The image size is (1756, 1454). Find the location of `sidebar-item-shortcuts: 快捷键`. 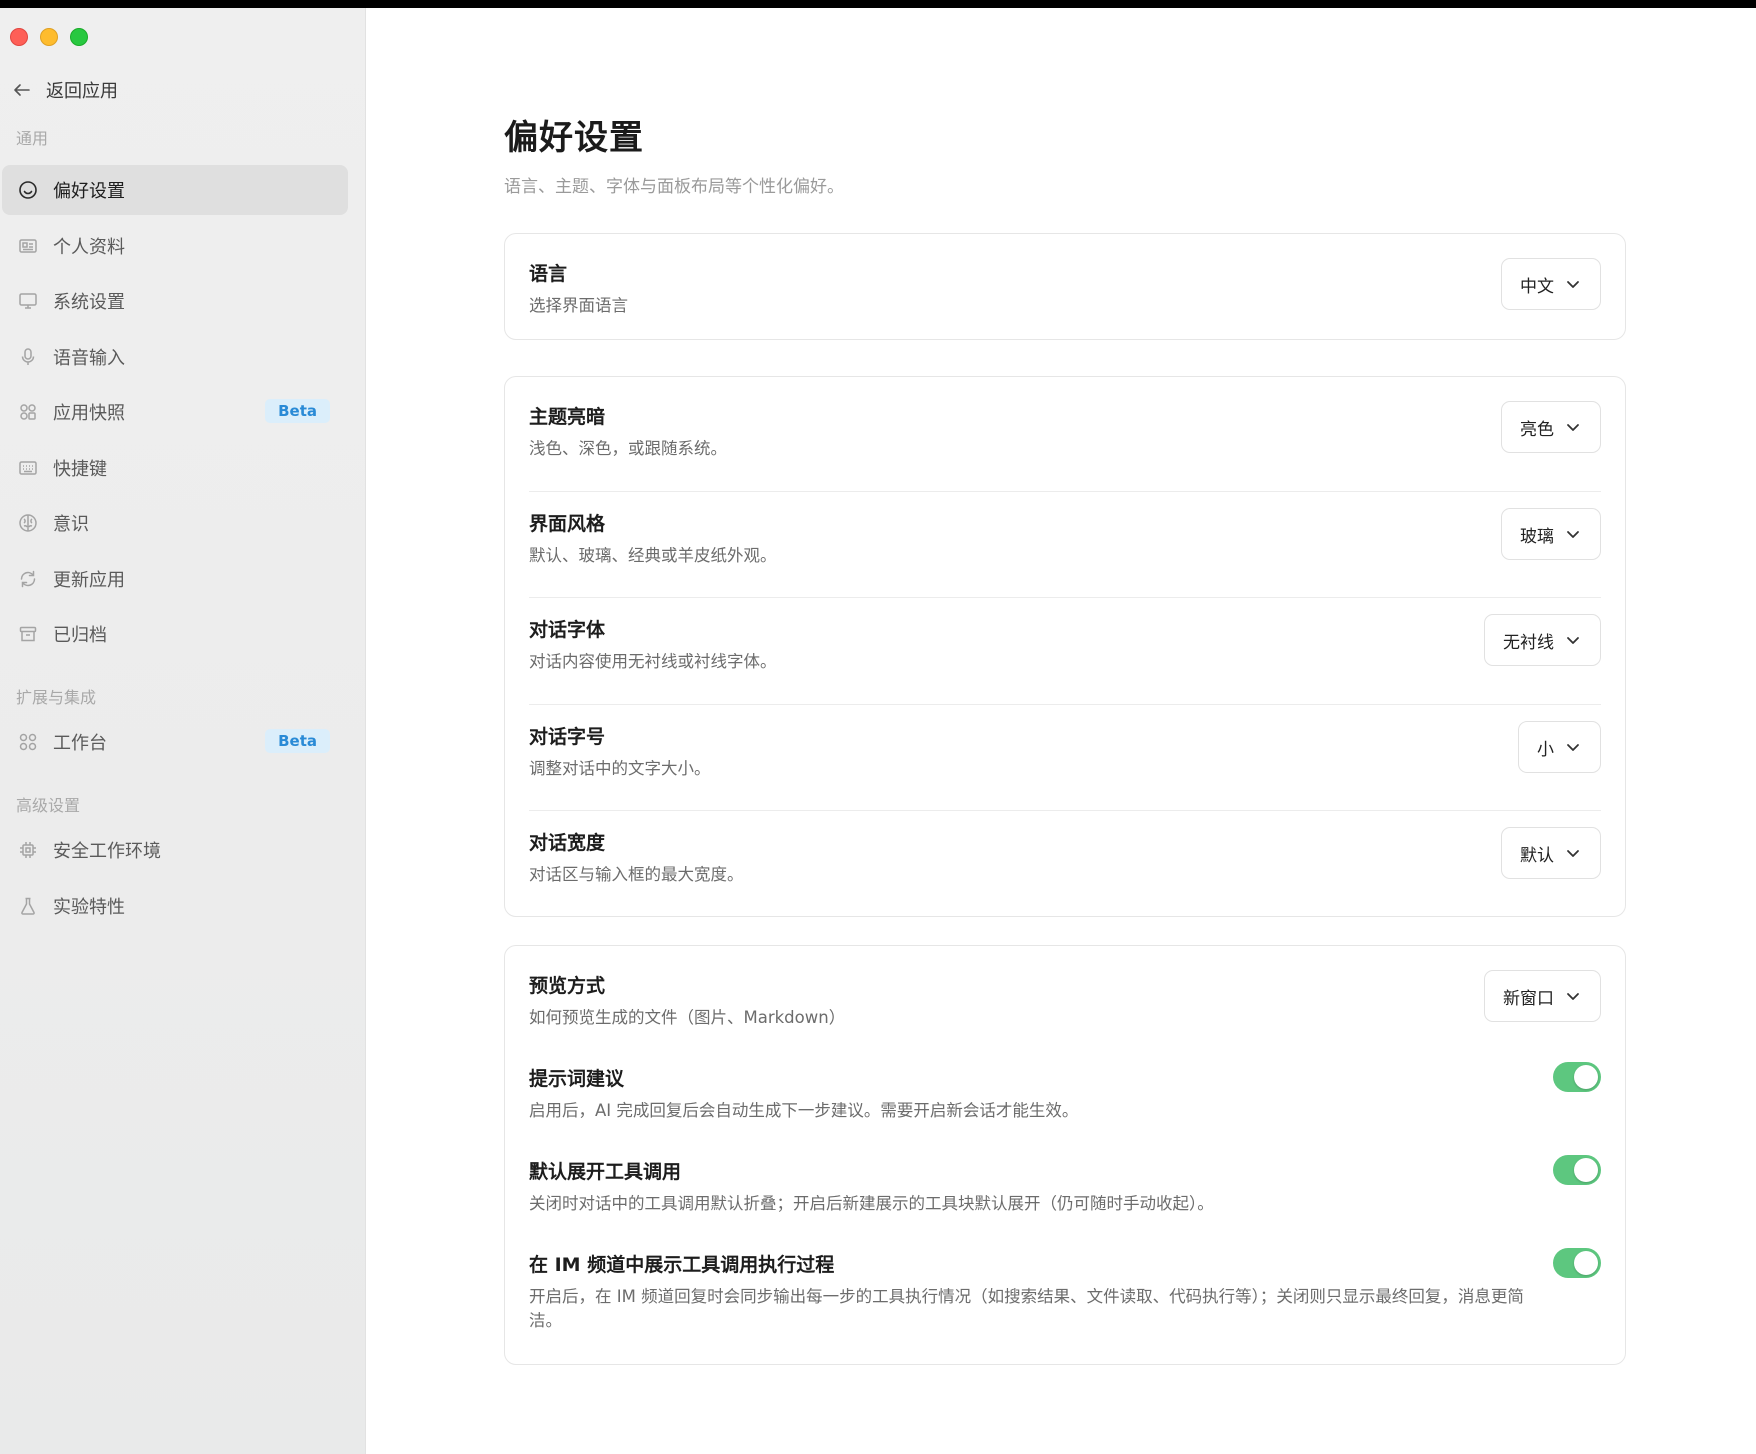

sidebar-item-shortcuts: 快捷键 is located at coordinates (175, 468).